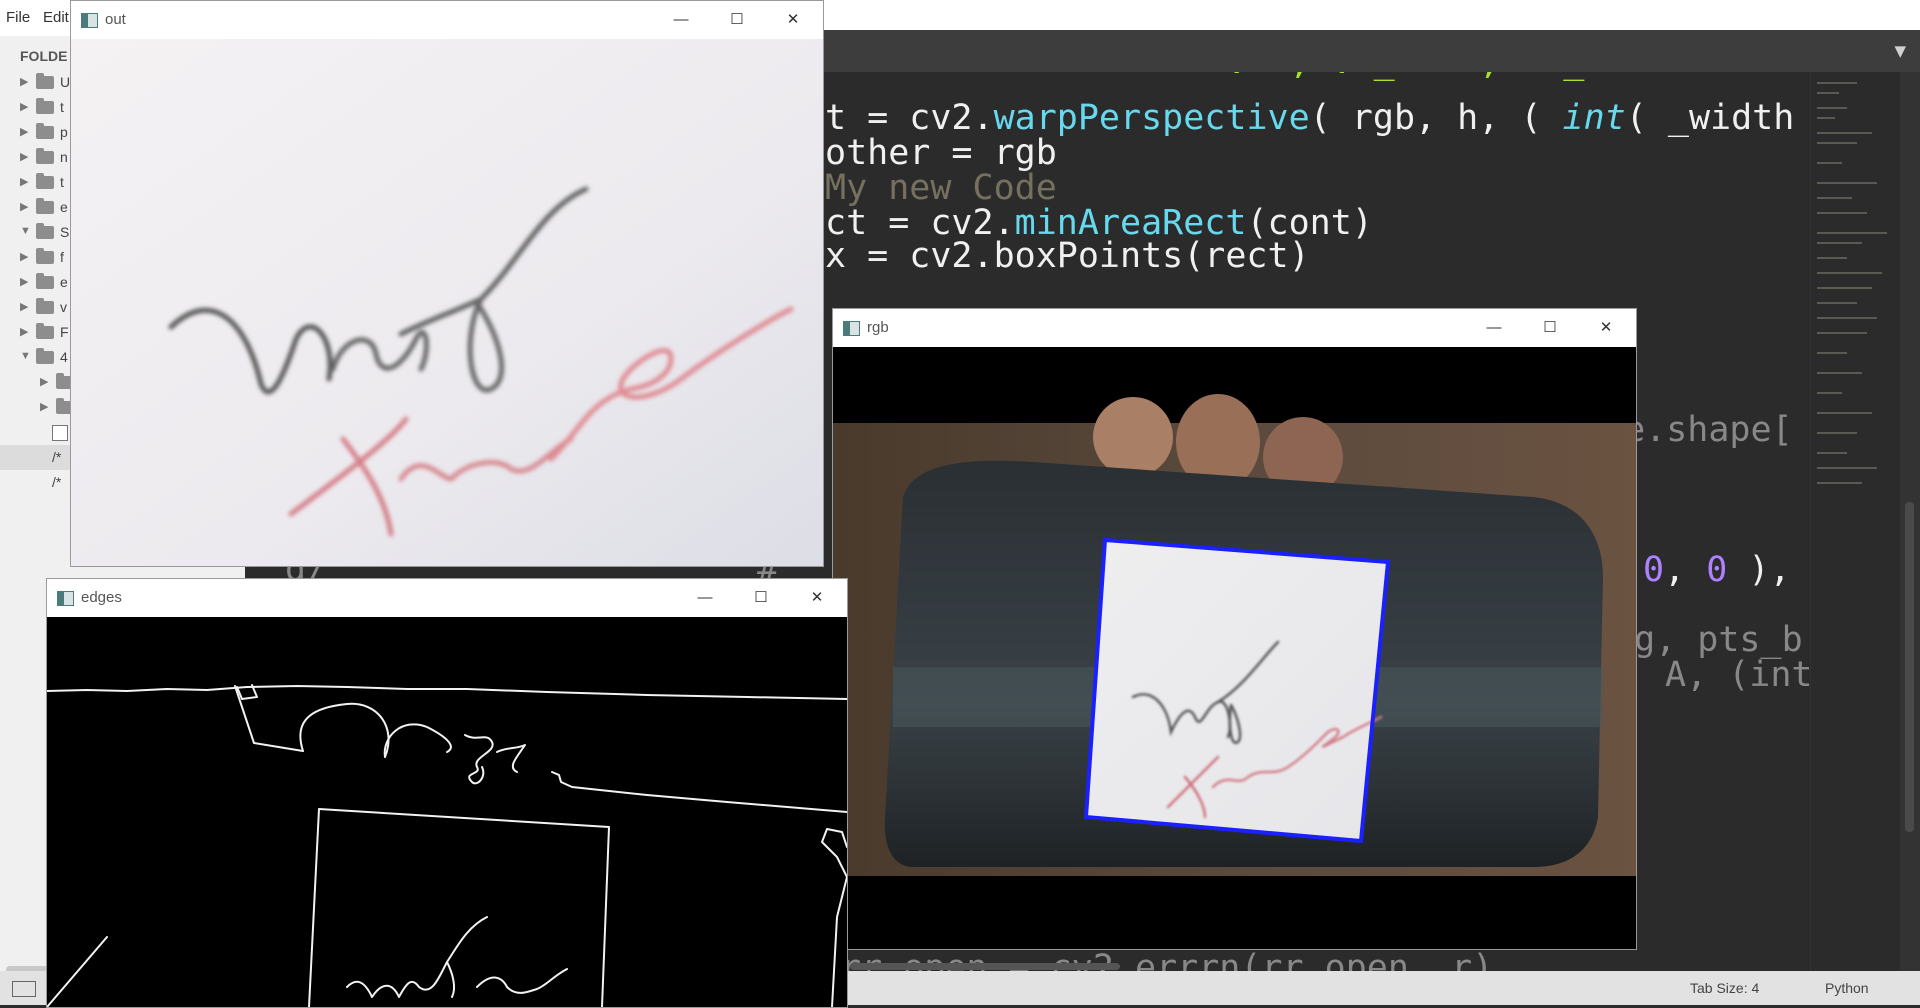  I want to click on console-icon, so click(24, 989).